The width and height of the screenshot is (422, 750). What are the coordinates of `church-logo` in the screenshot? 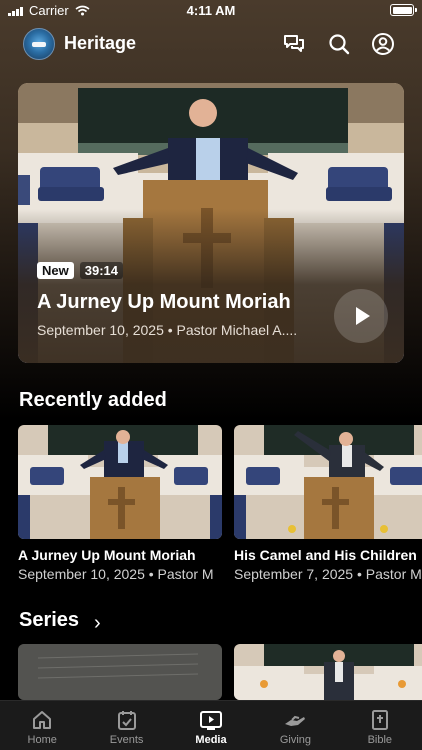 It's located at (39, 44).